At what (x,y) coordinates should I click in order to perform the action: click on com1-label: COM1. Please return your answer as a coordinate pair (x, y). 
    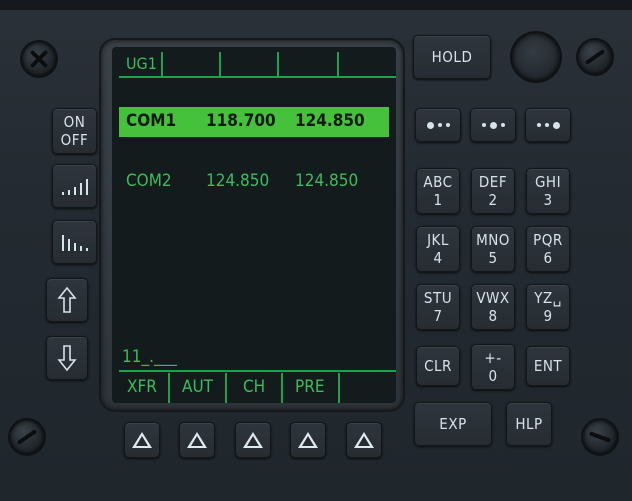
    Looking at the image, I should click on (151, 121).